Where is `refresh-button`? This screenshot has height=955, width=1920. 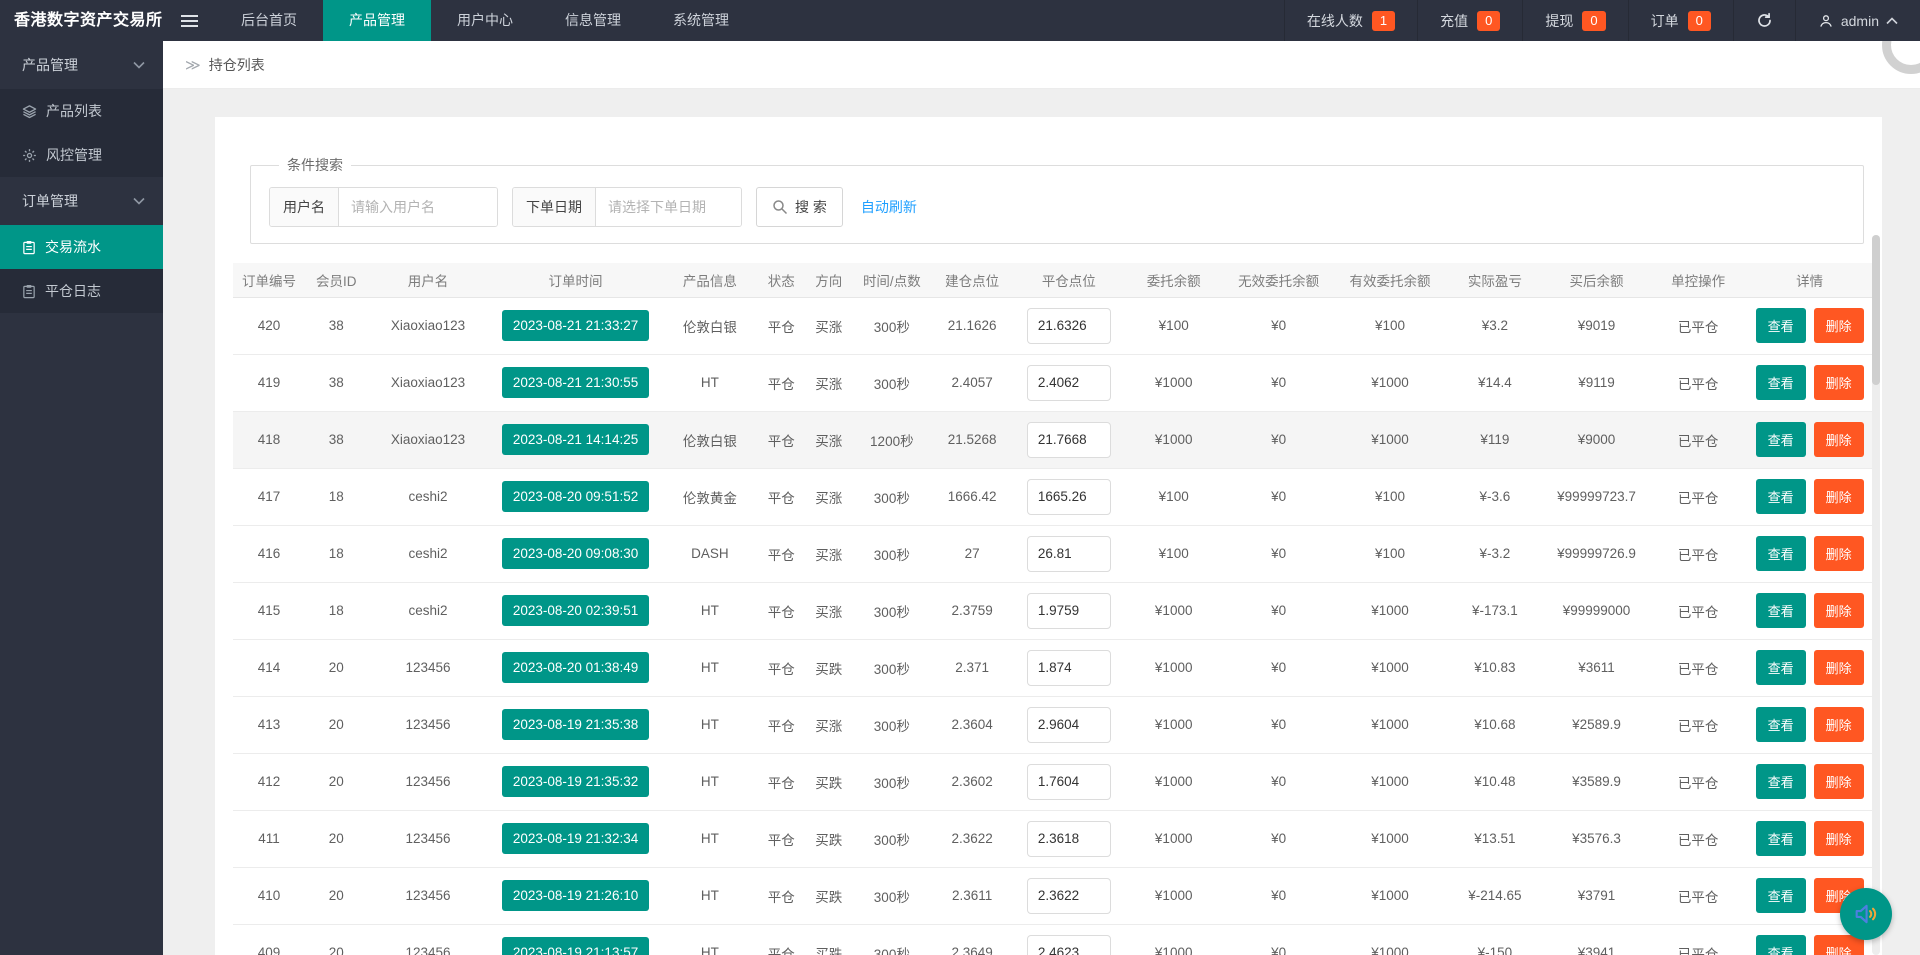 refresh-button is located at coordinates (1763, 20).